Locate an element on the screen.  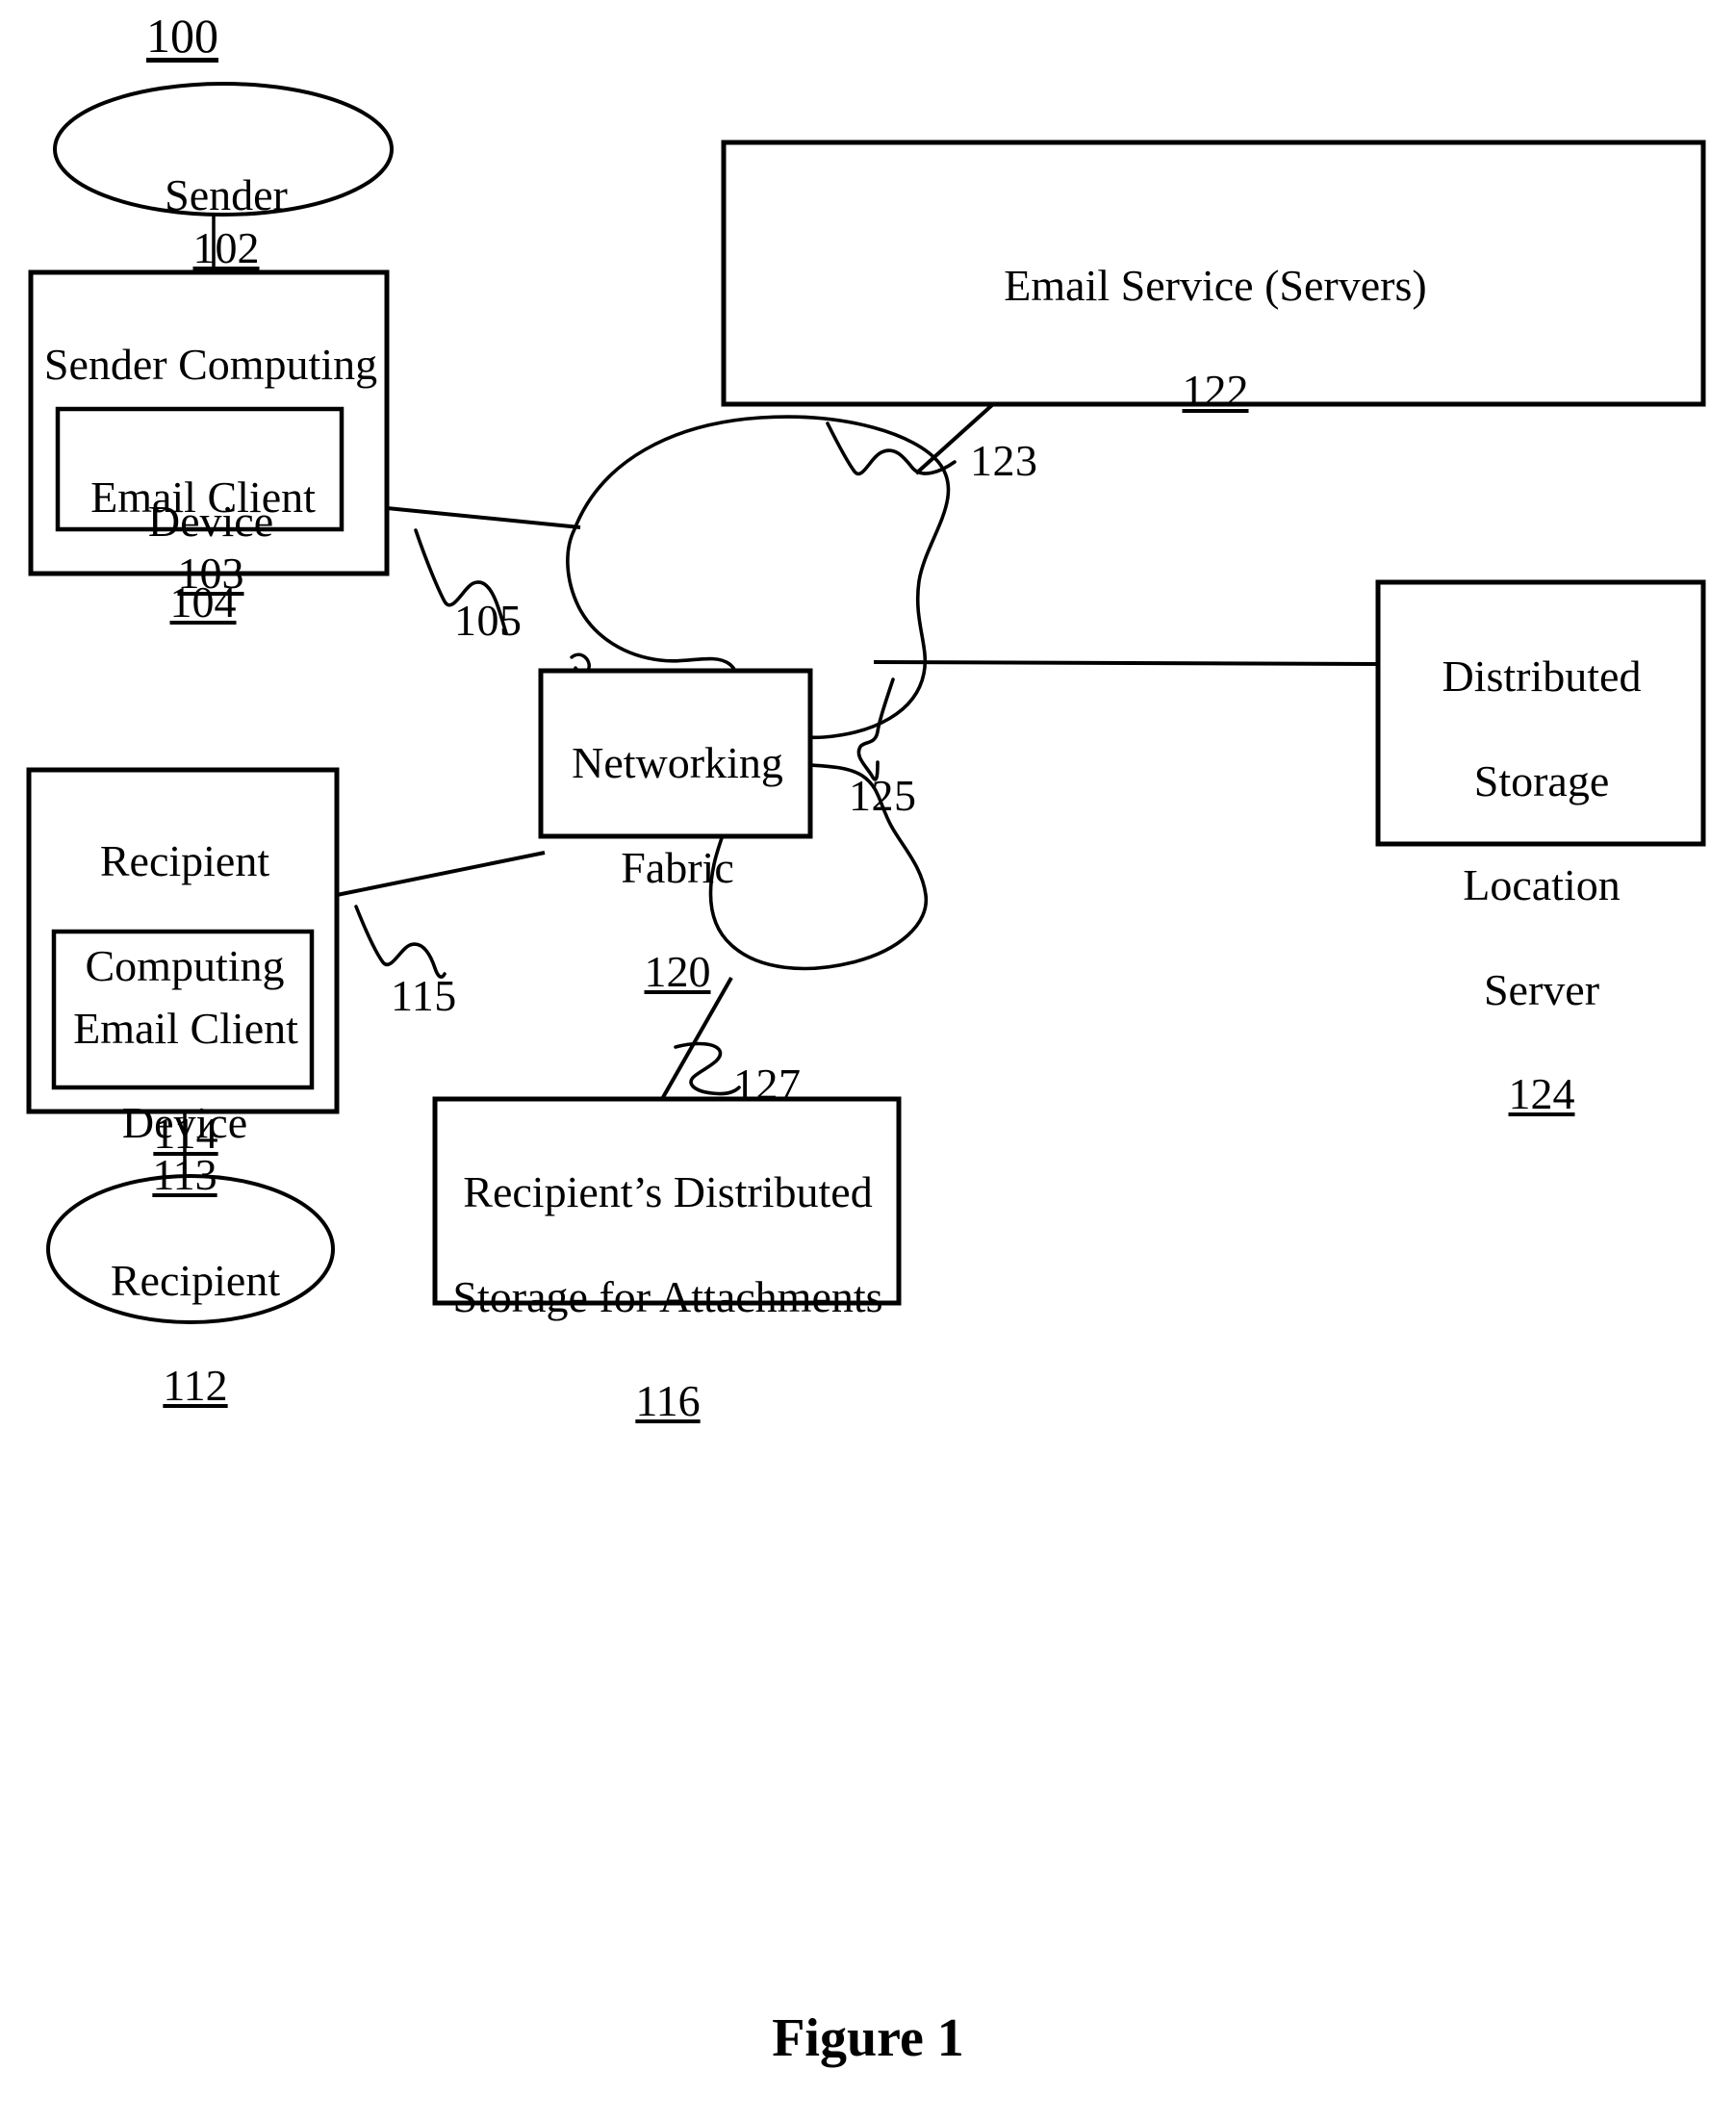
recipient-distributed-storage-line2: Storage for Attachments is located at coordinates (667, 1296).